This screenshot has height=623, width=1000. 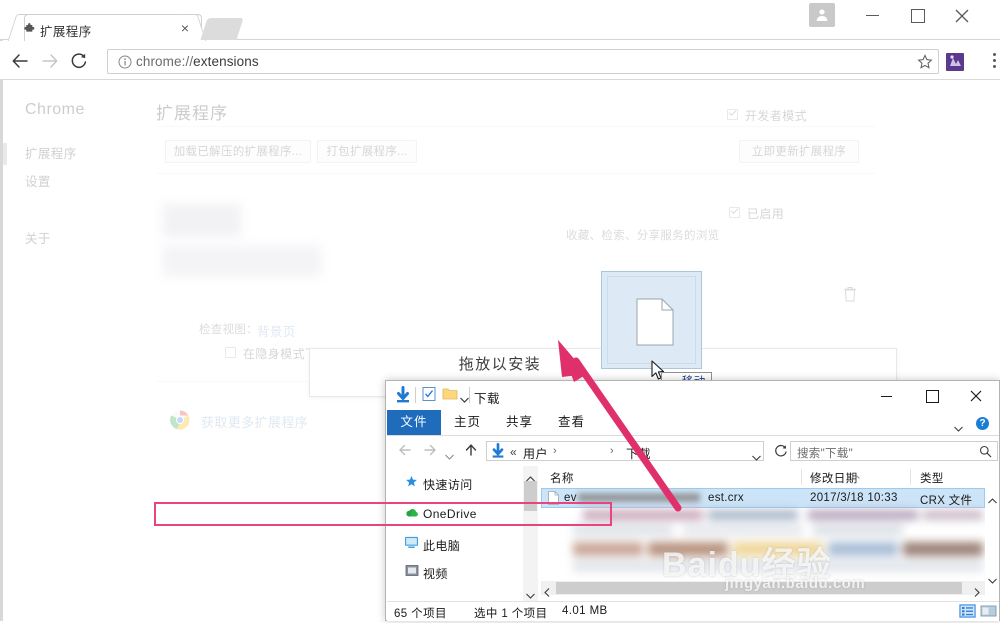 I want to click on star-pin-icon, so click(x=411, y=484).